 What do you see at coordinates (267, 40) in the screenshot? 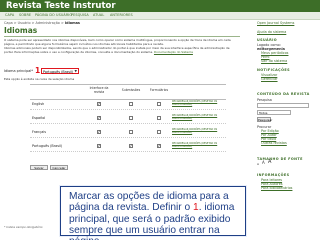
I see `sidebar-user-title: USUÁRIO` at bounding box center [267, 40].